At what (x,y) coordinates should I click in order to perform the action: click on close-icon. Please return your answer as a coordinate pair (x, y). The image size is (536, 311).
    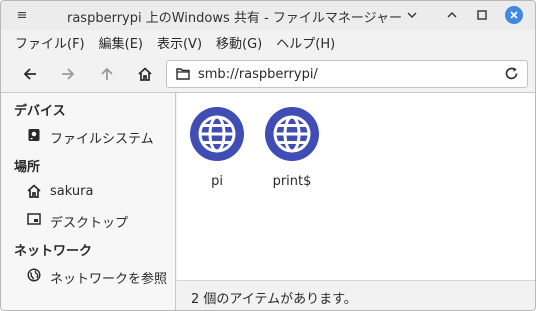
    Looking at the image, I should click on (514, 15).